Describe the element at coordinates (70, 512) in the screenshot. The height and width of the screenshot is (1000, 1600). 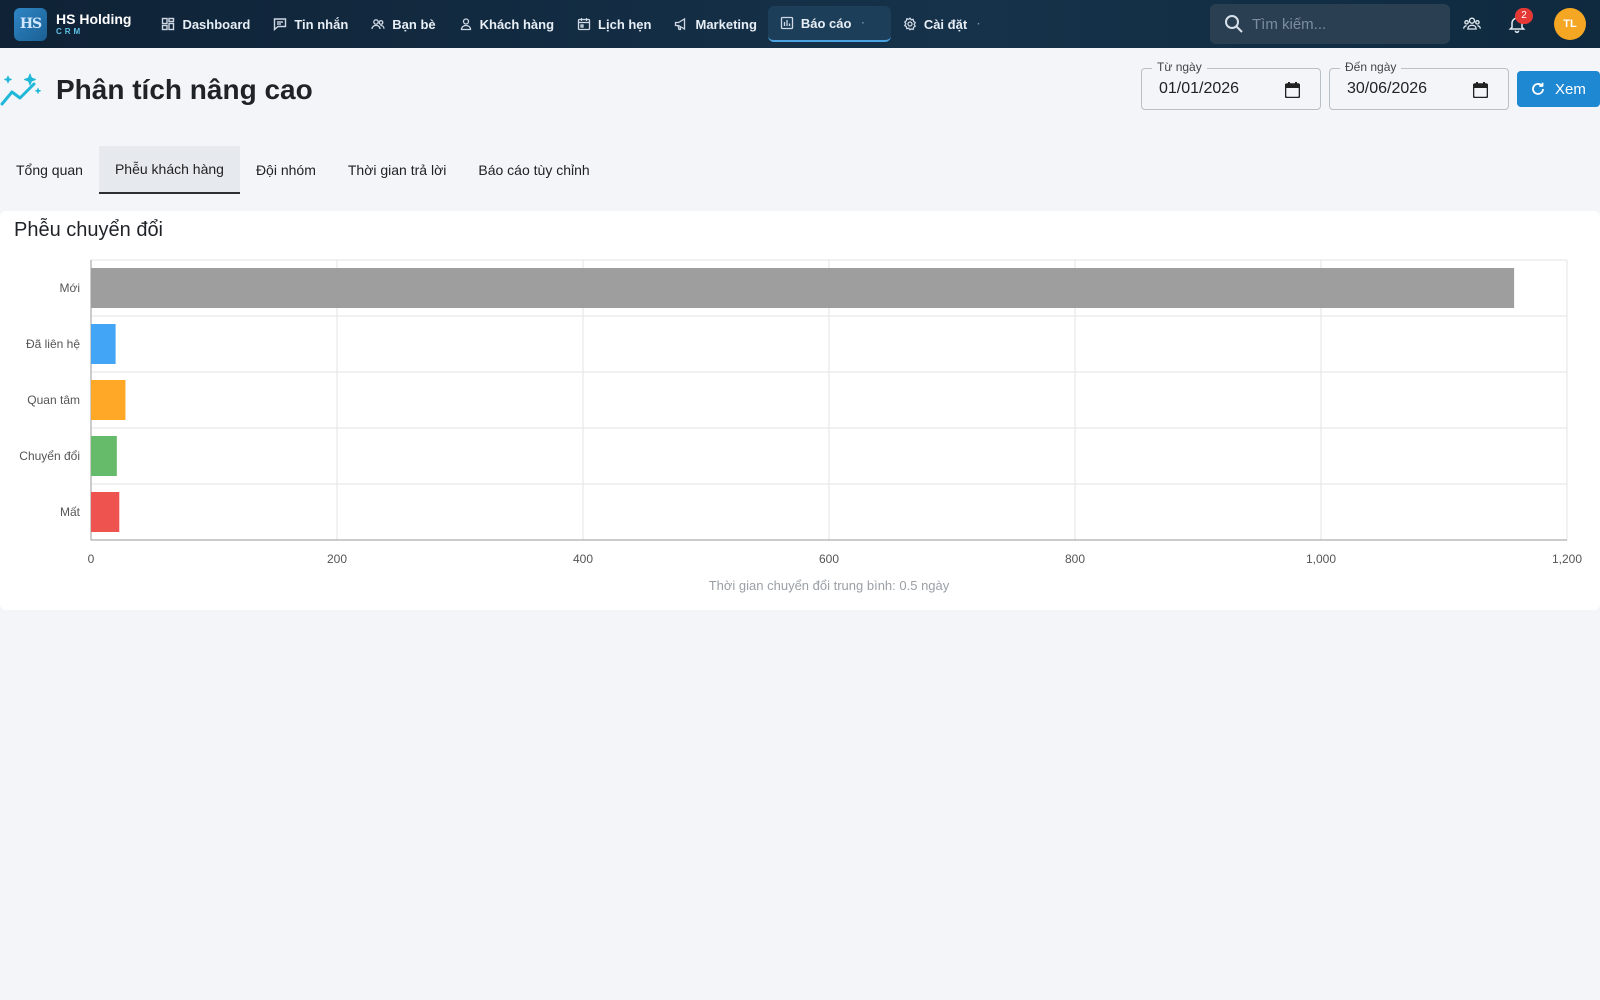
I see `y-tick-label: Mất` at that location.